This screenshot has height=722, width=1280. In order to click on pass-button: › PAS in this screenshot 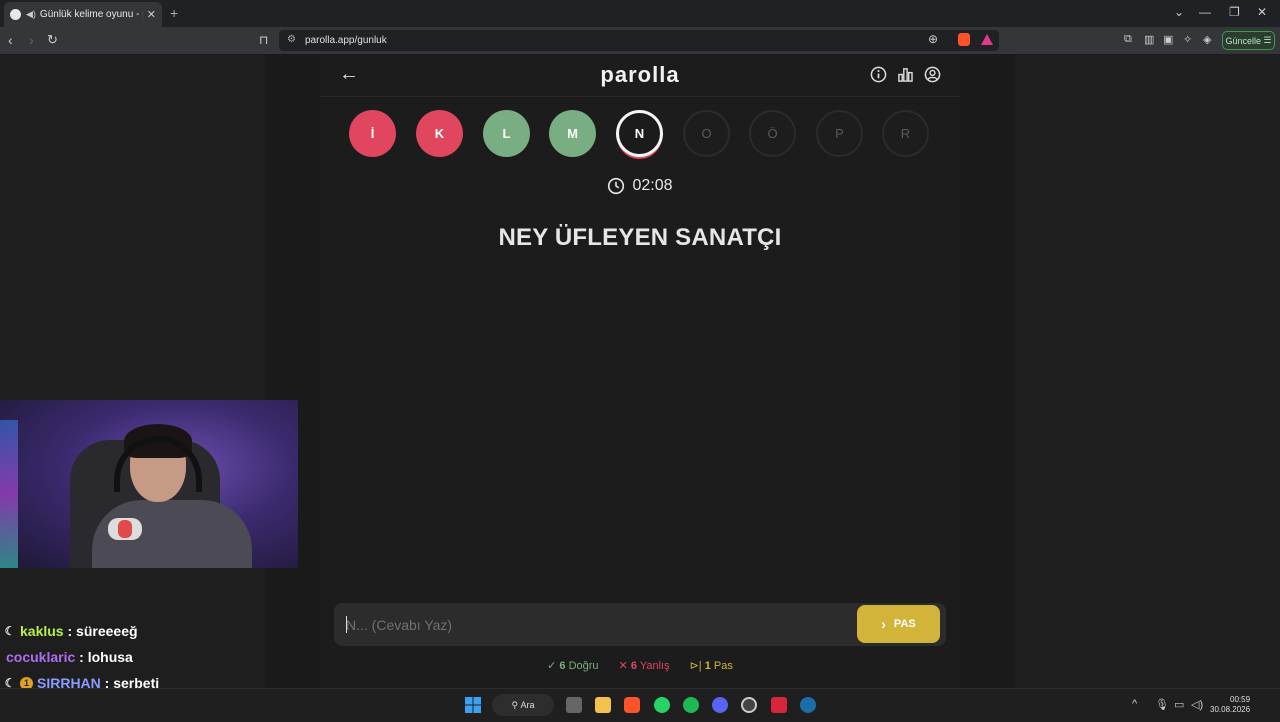, I will do `click(898, 624)`.